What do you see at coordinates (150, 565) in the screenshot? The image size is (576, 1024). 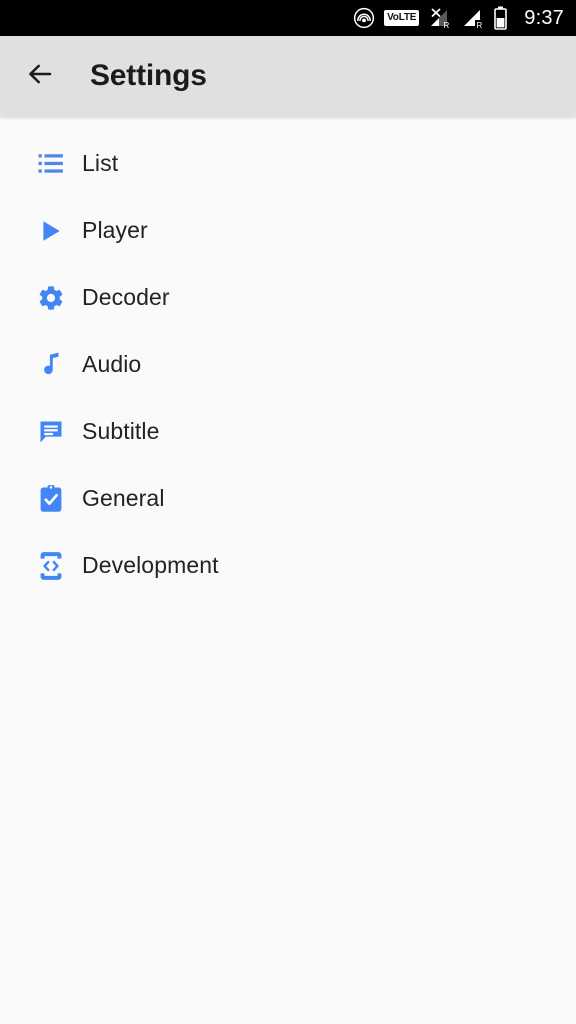 I see `settings-item-label: Development` at bounding box center [150, 565].